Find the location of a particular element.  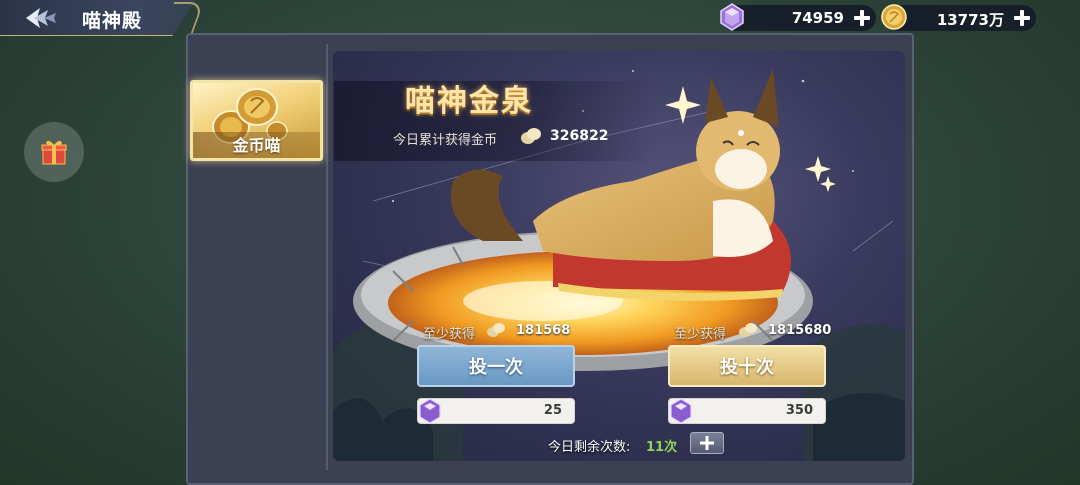

min-gain-label-ten: 至少获得 is located at coordinates (700, 334).